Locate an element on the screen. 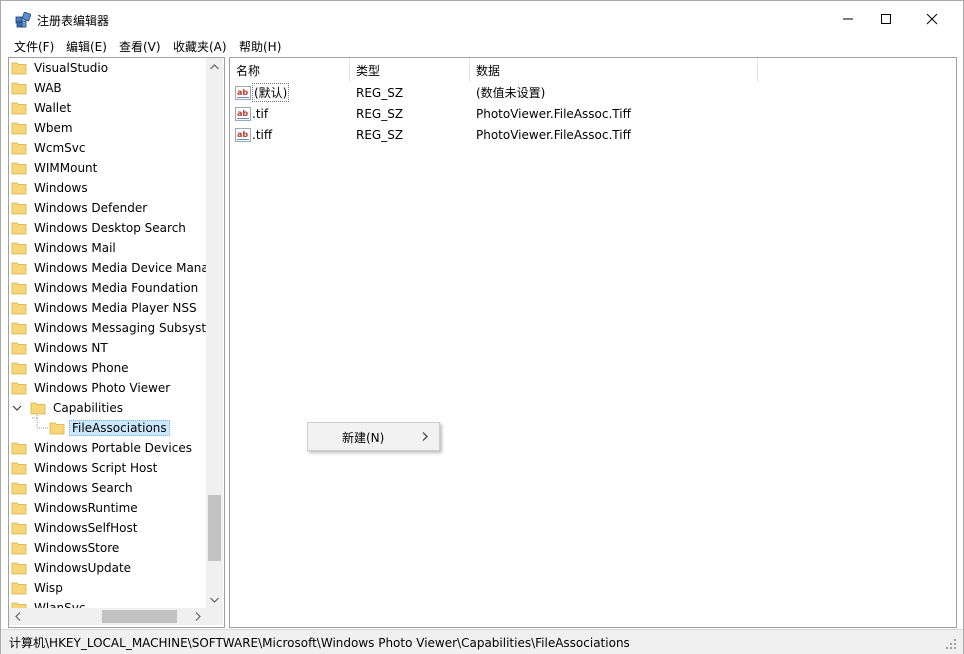 This screenshot has width=964, height=654. tree-item-label: WindowsStore is located at coordinates (77, 548).